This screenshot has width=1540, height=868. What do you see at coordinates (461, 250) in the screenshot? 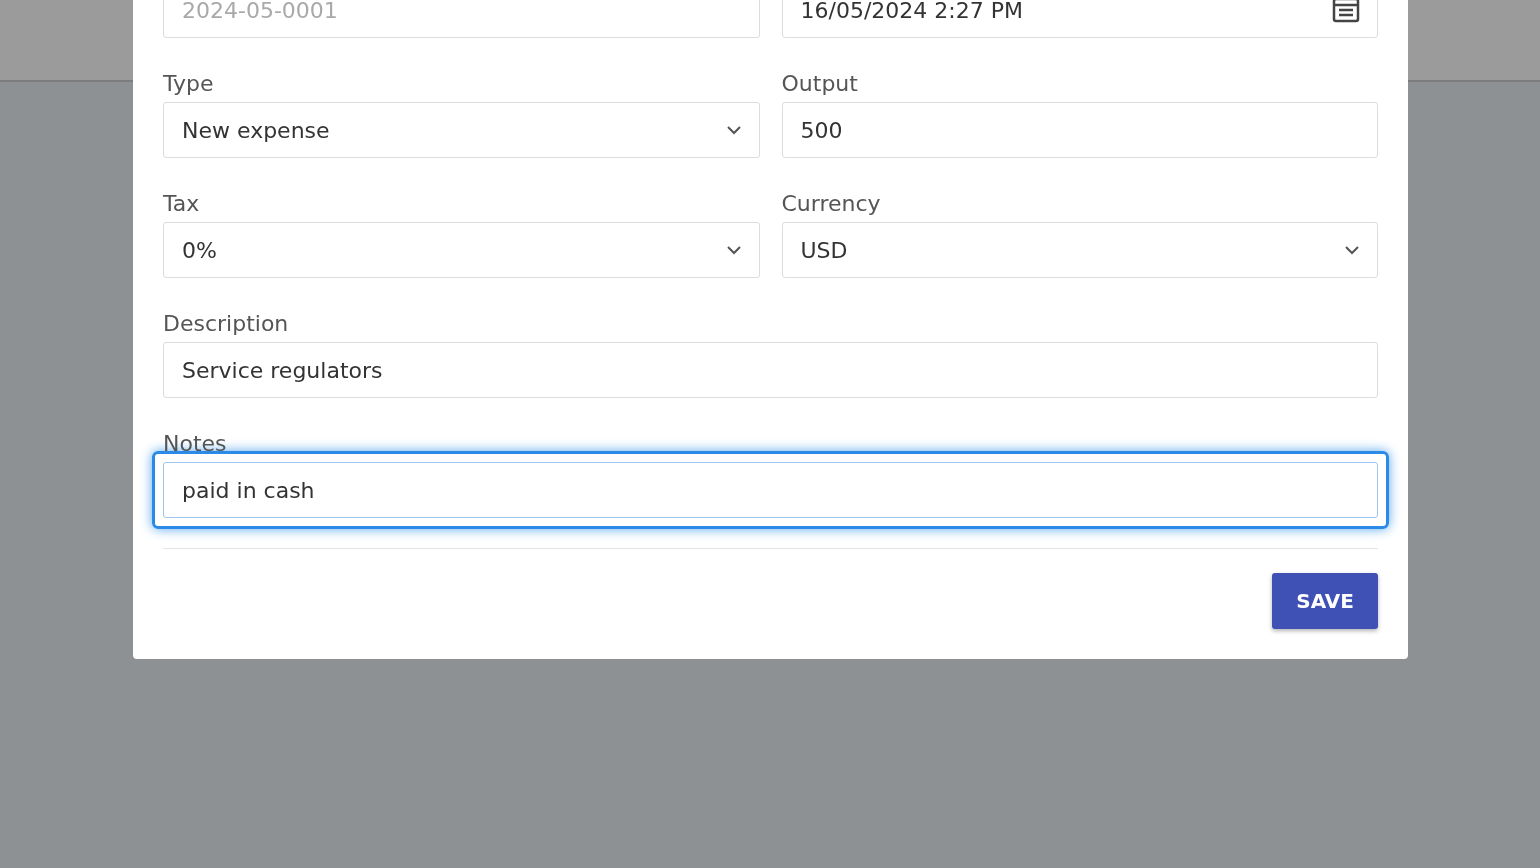
I see `select-field: 0%` at bounding box center [461, 250].